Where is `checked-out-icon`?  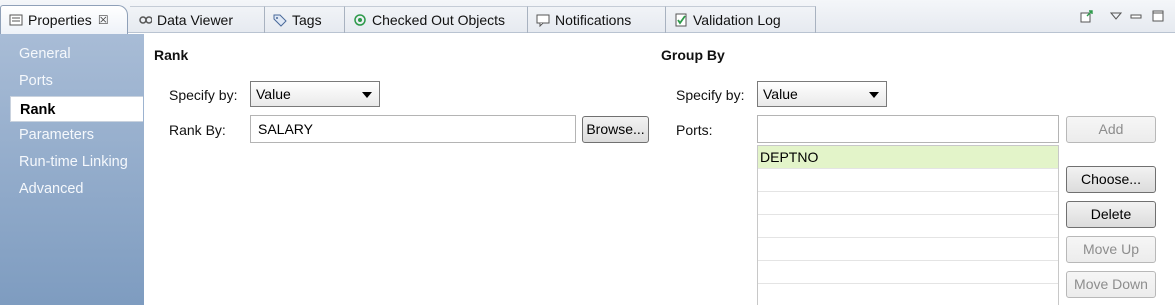 checked-out-icon is located at coordinates (360, 20).